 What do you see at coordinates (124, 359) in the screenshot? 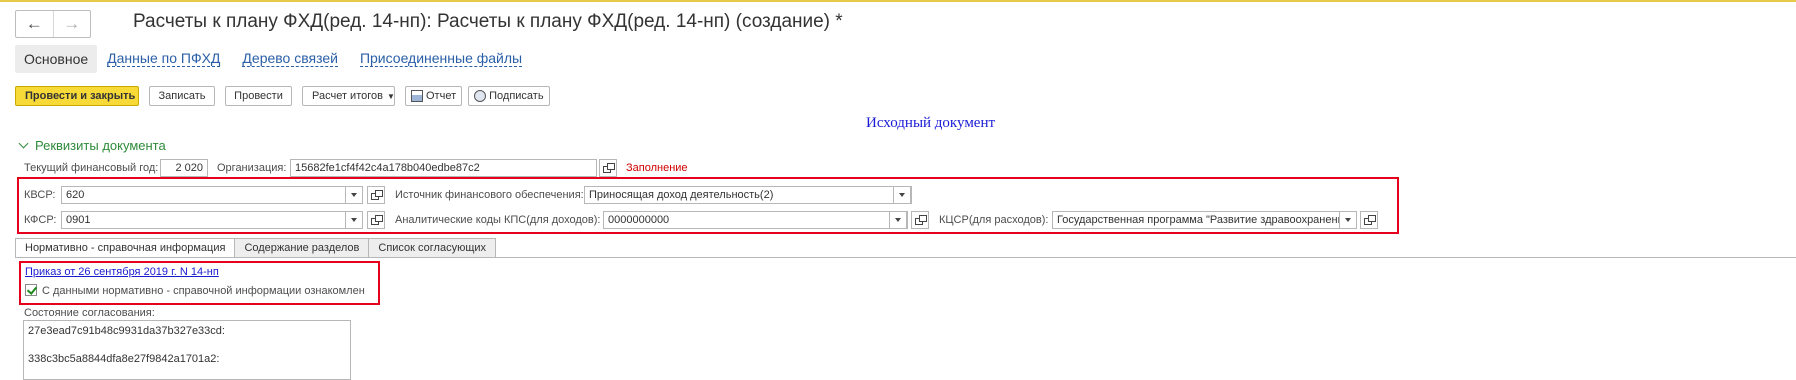
I see `approval-line: 338c3bc5a8844dfa8e27f9842a1701a2:` at bounding box center [124, 359].